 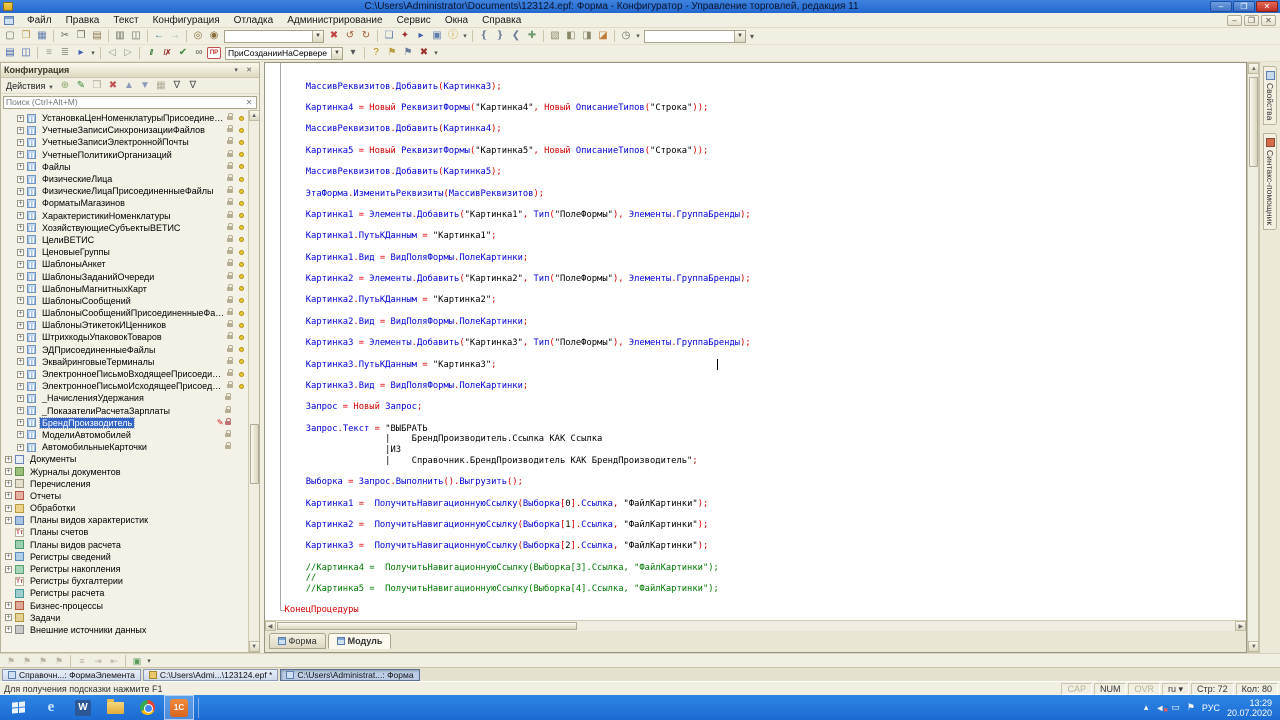 I want to click on delete-icon: ✖, so click(x=113, y=86).